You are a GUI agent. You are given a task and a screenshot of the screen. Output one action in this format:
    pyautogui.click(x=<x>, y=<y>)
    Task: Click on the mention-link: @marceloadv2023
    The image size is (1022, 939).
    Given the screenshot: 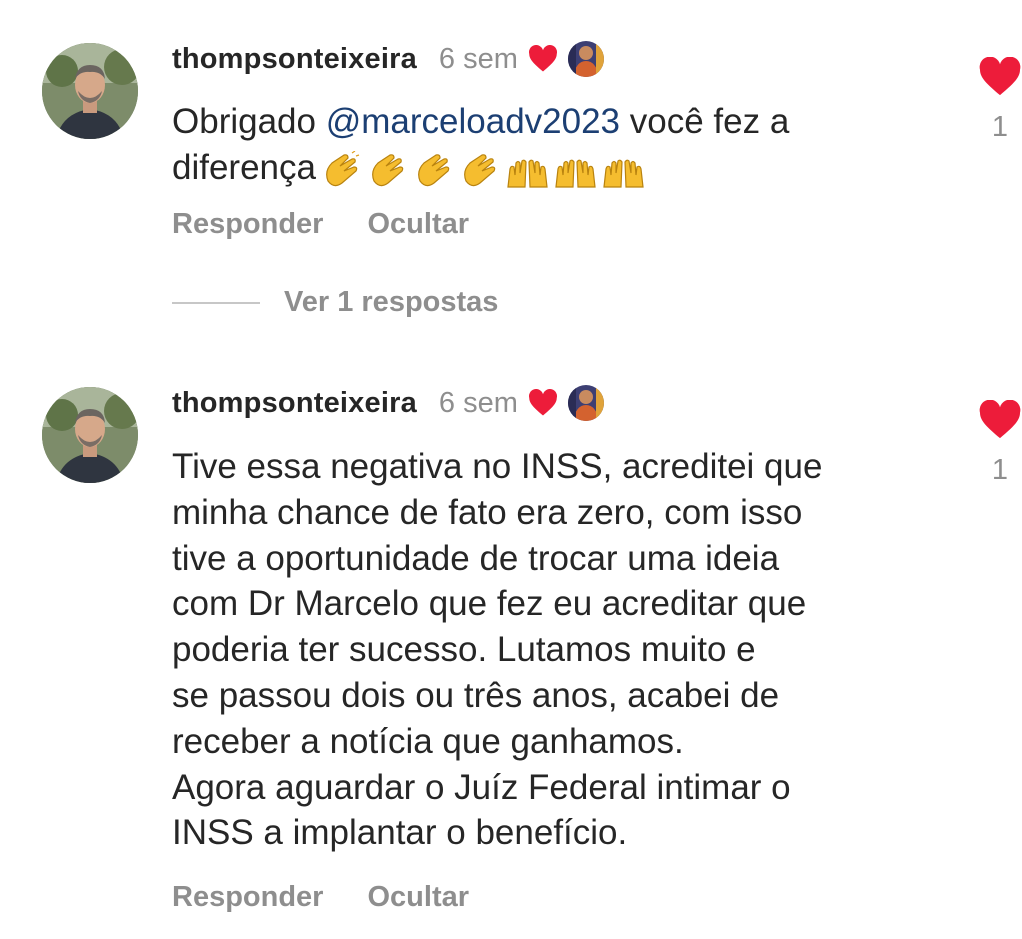 What is the action you would take?
    pyautogui.click(x=473, y=121)
    